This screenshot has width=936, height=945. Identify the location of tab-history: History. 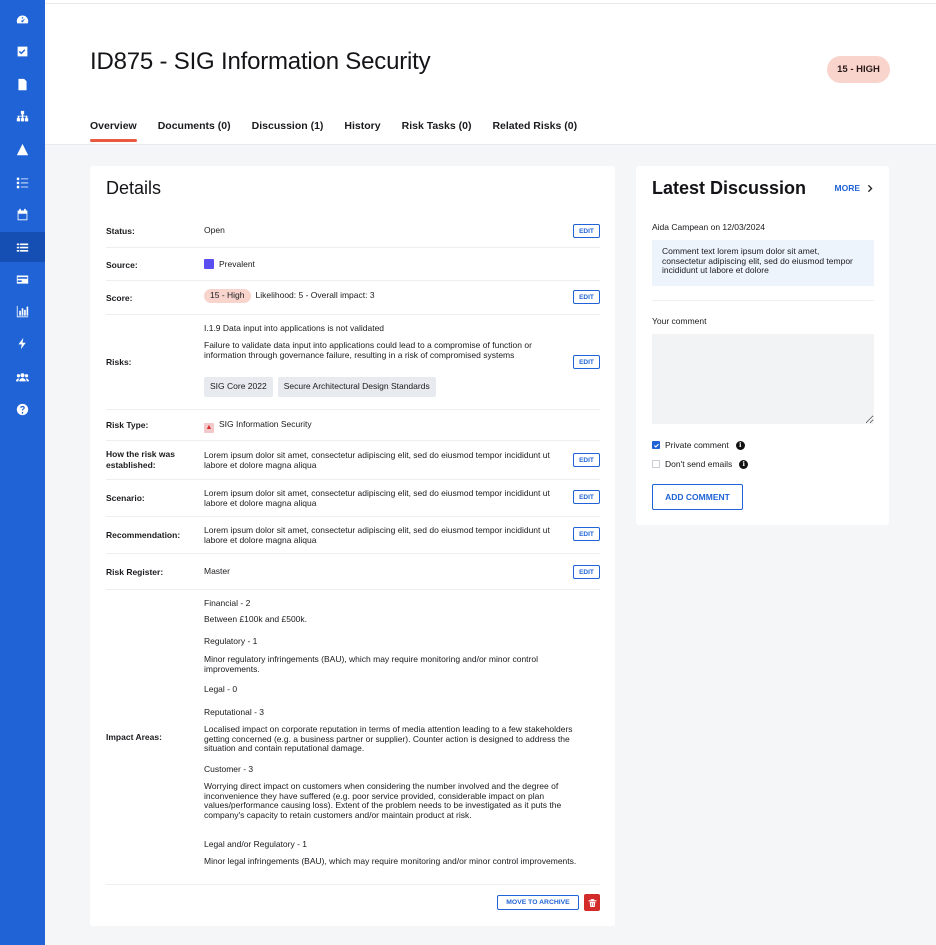
(362, 131).